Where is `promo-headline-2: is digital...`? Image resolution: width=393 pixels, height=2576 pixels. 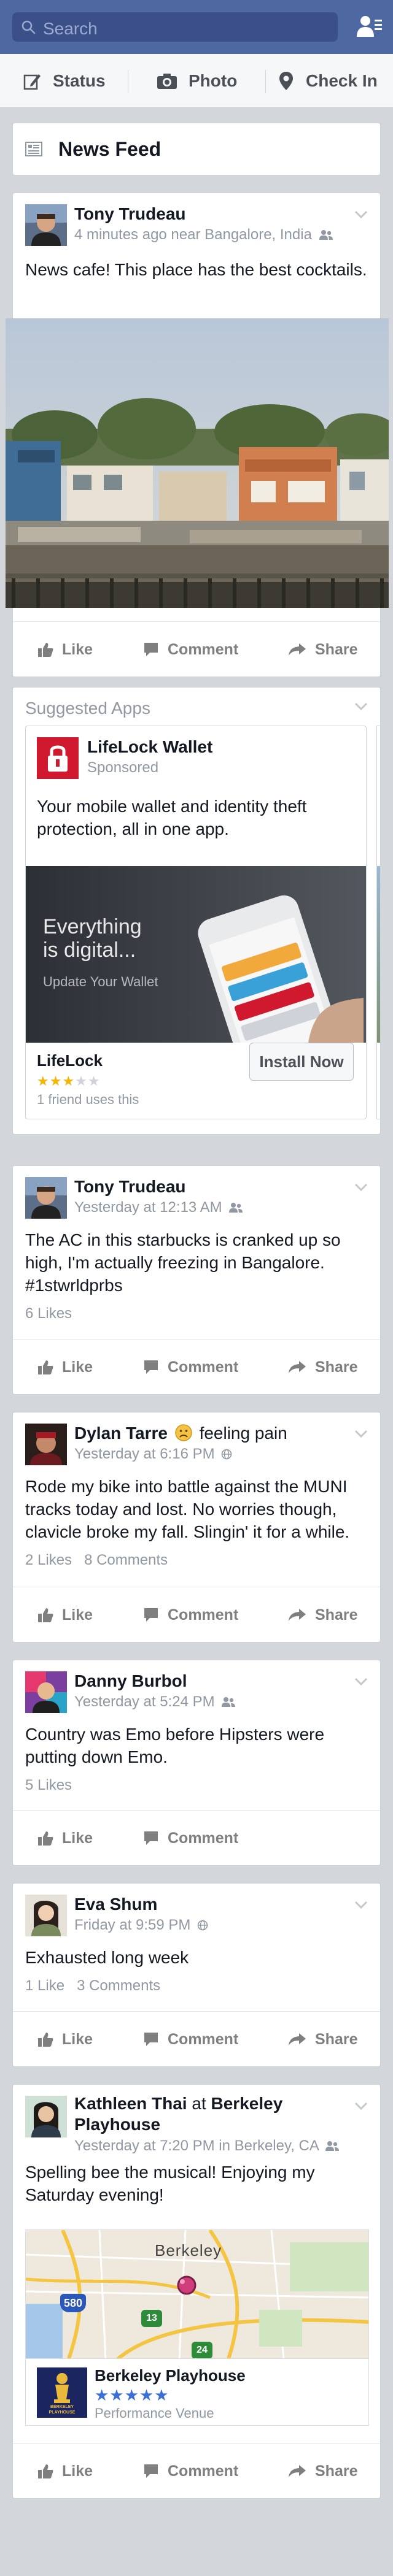 promo-headline-2: is digital... is located at coordinates (89, 950).